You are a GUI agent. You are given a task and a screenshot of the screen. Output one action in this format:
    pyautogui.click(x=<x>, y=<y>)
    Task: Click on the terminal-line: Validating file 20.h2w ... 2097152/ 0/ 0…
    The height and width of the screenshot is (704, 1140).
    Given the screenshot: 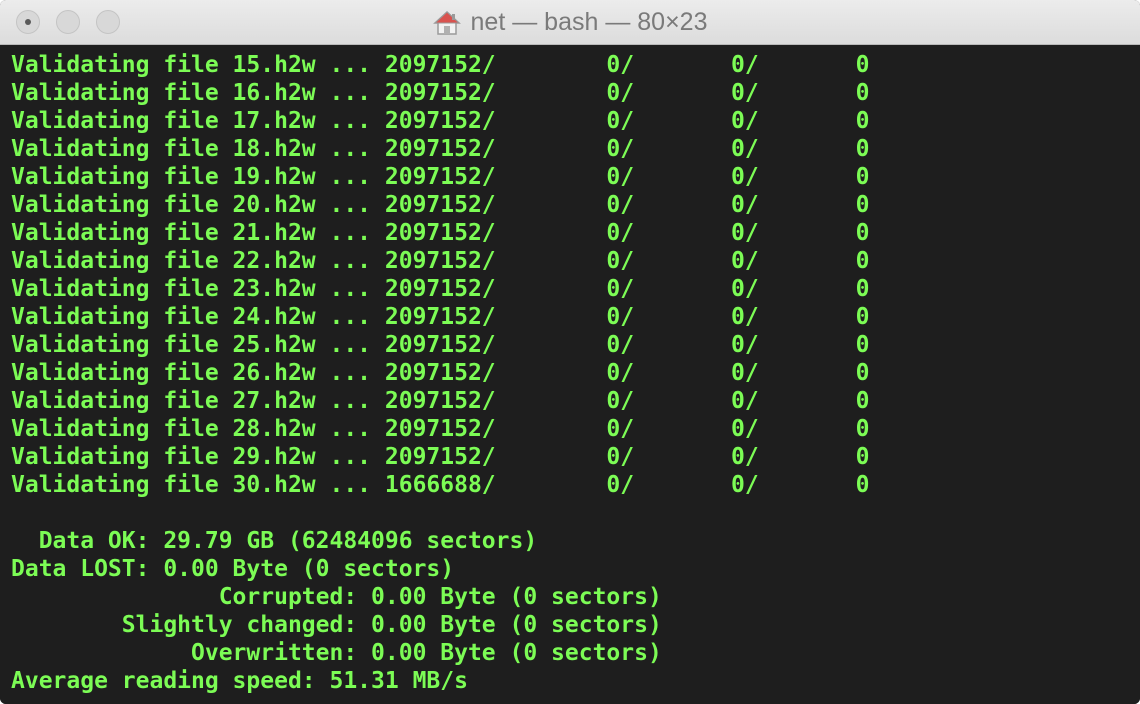 What is the action you would take?
    pyautogui.click(x=440, y=205)
    